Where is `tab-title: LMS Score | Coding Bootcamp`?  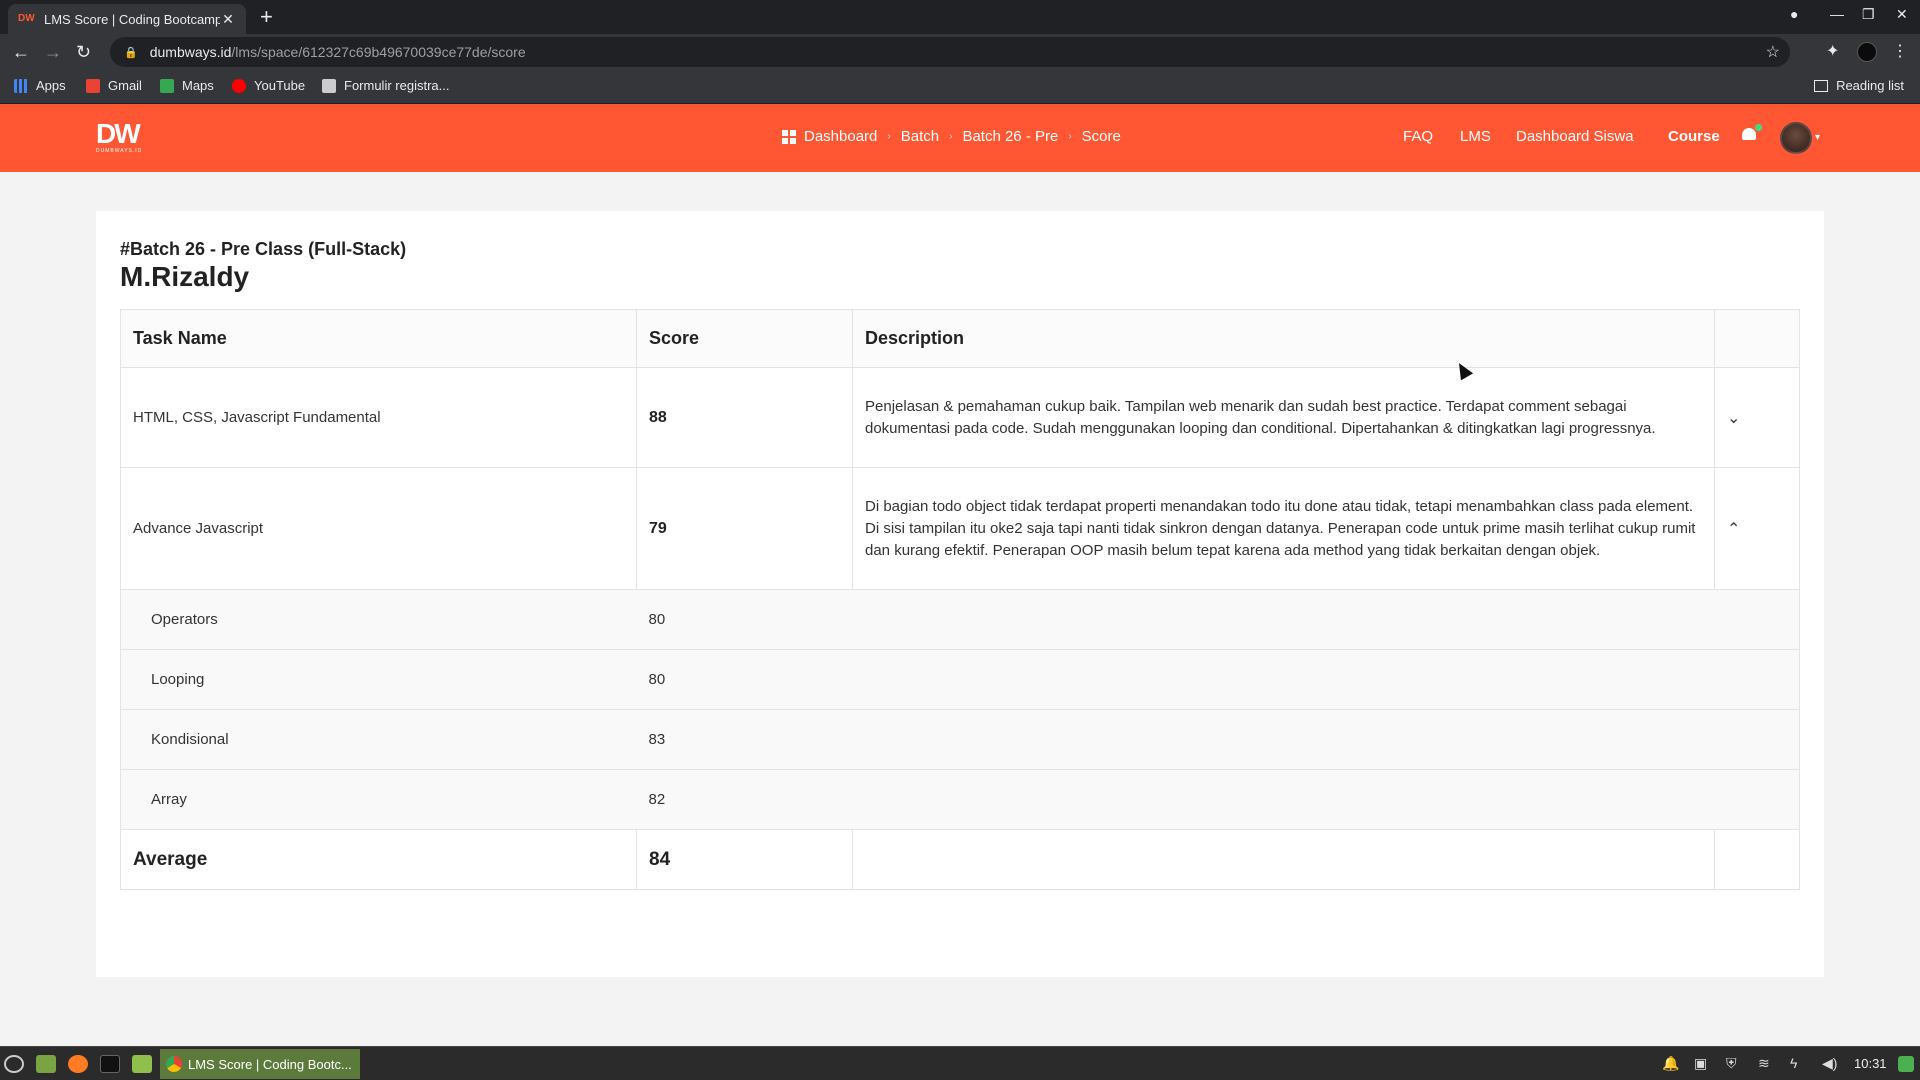
tab-title: LMS Score | Coding Bootcamp is located at coordinates (132, 19).